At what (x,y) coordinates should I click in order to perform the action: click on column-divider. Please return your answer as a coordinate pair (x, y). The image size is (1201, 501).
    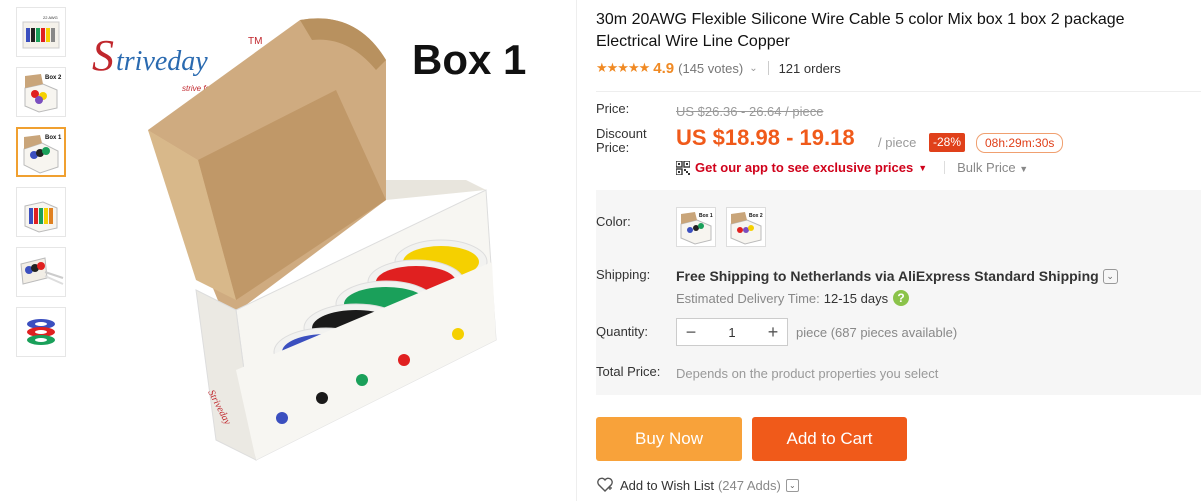
    Looking at the image, I should click on (576, 250).